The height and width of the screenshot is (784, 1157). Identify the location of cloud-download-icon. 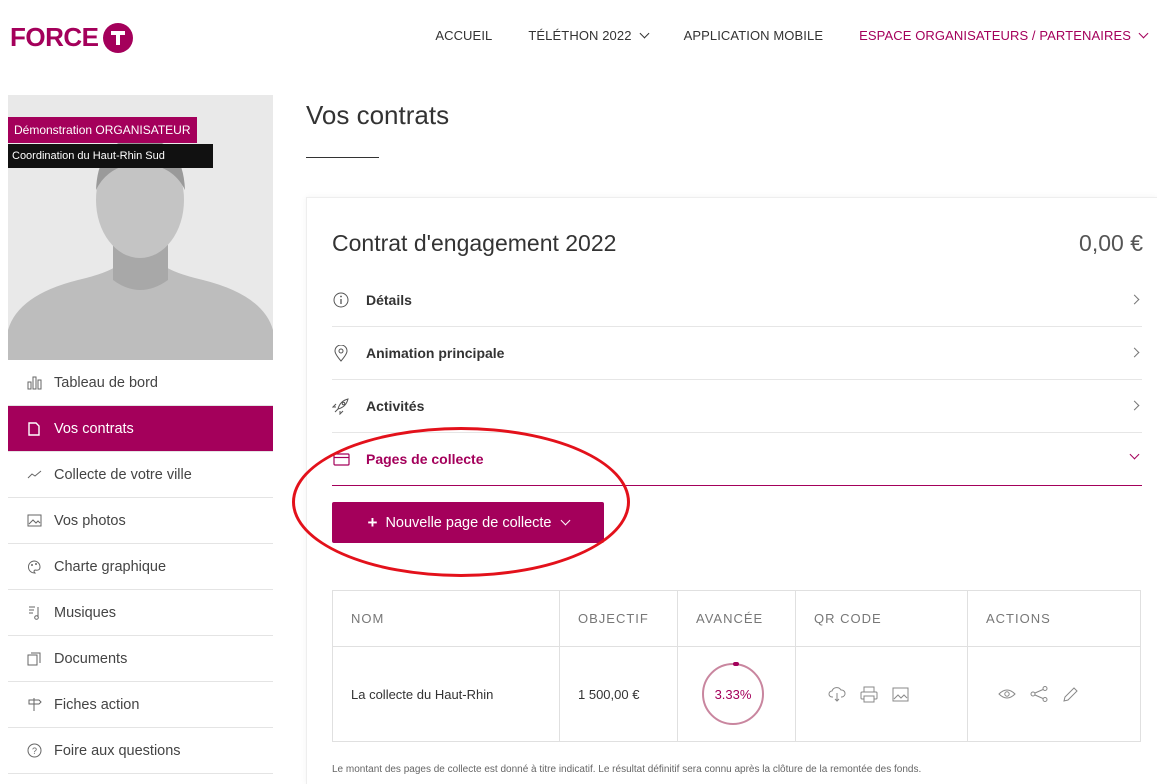
(837, 694).